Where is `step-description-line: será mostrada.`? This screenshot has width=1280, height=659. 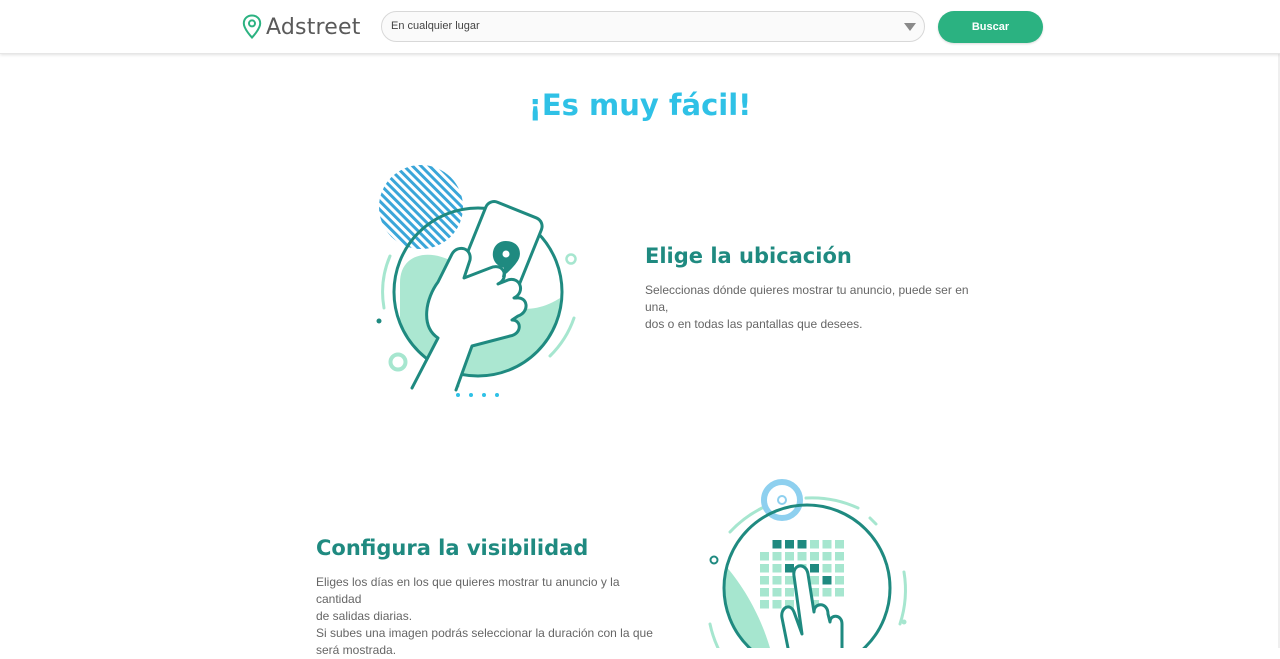 step-description-line: será mostrada. is located at coordinates (356, 650).